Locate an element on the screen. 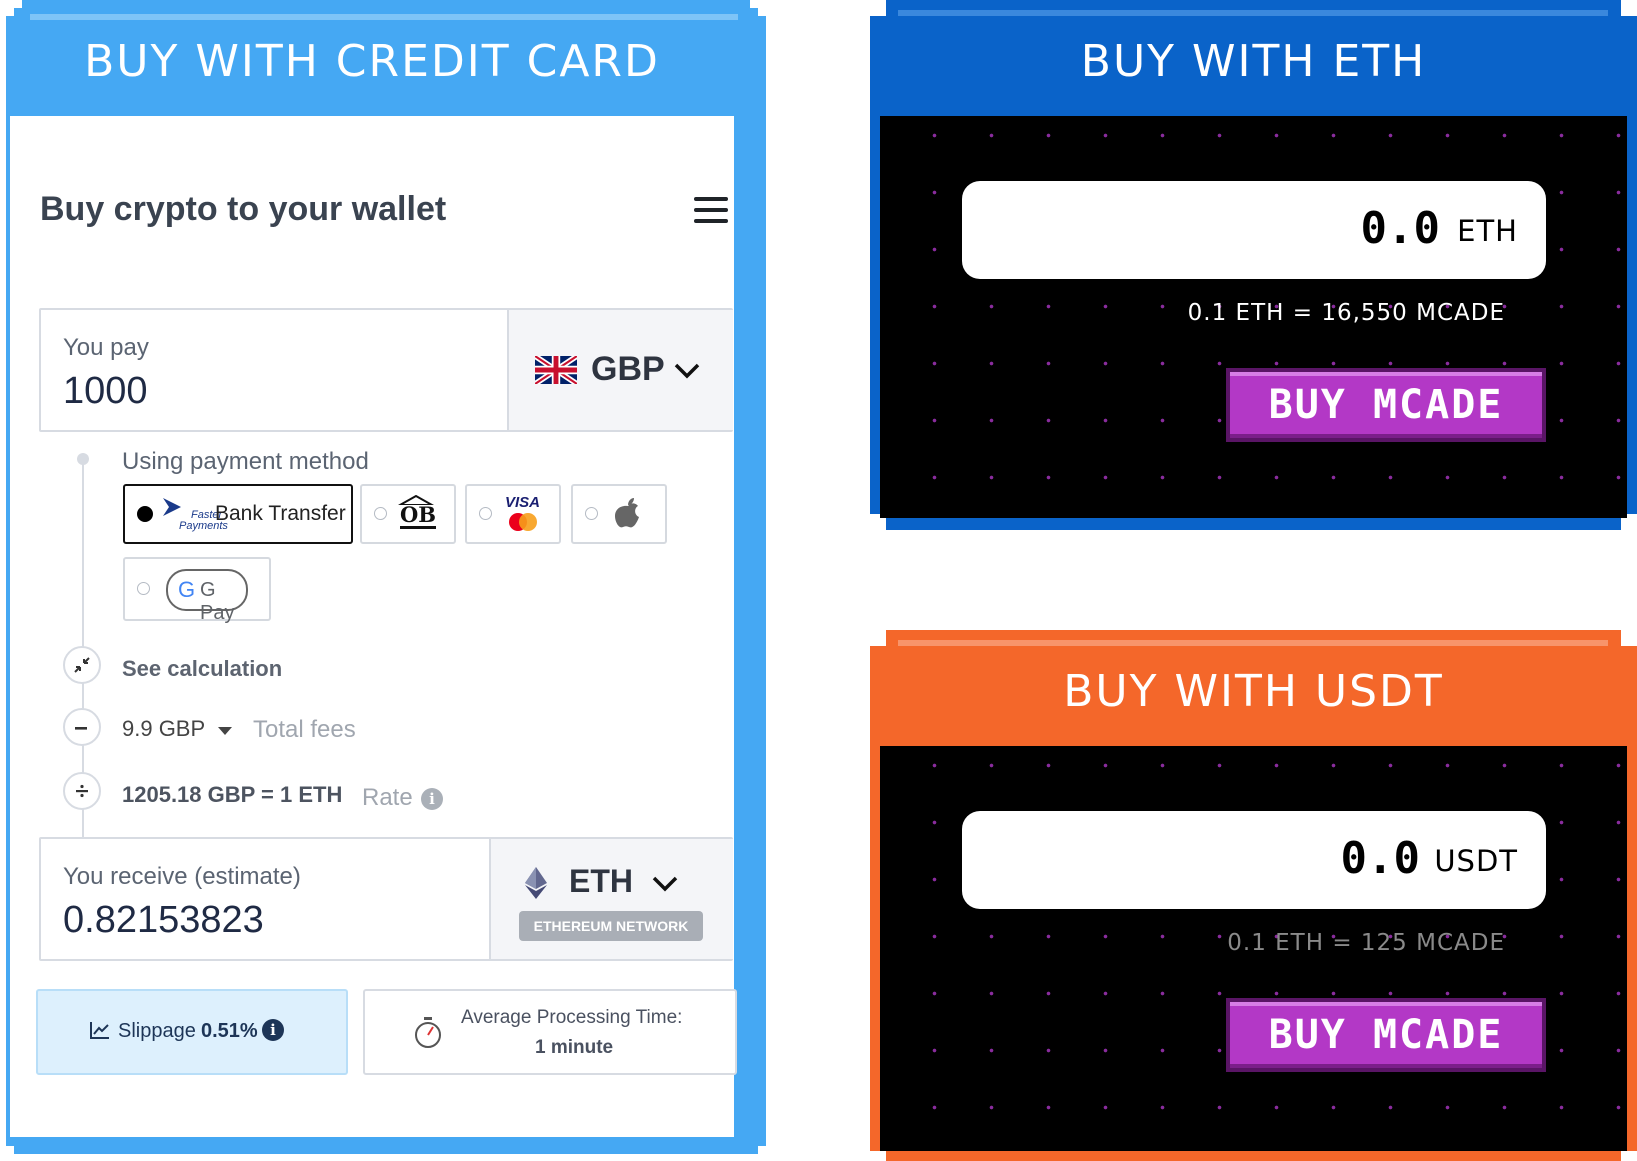 This screenshot has width=1637, height=1161. chart-trend-icon is located at coordinates (99, 1030).